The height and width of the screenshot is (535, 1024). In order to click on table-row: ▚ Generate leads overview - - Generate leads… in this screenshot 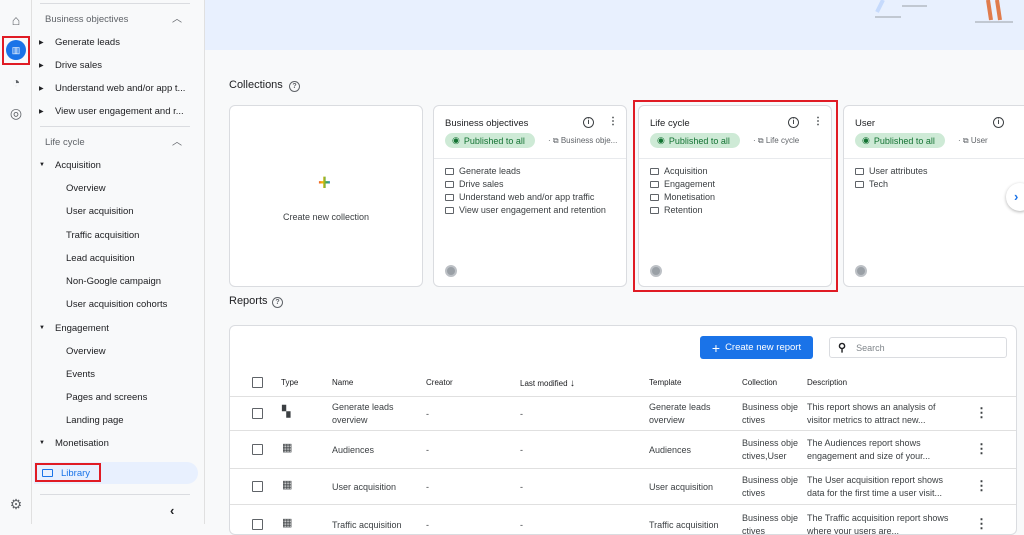, I will do `click(623, 413)`.